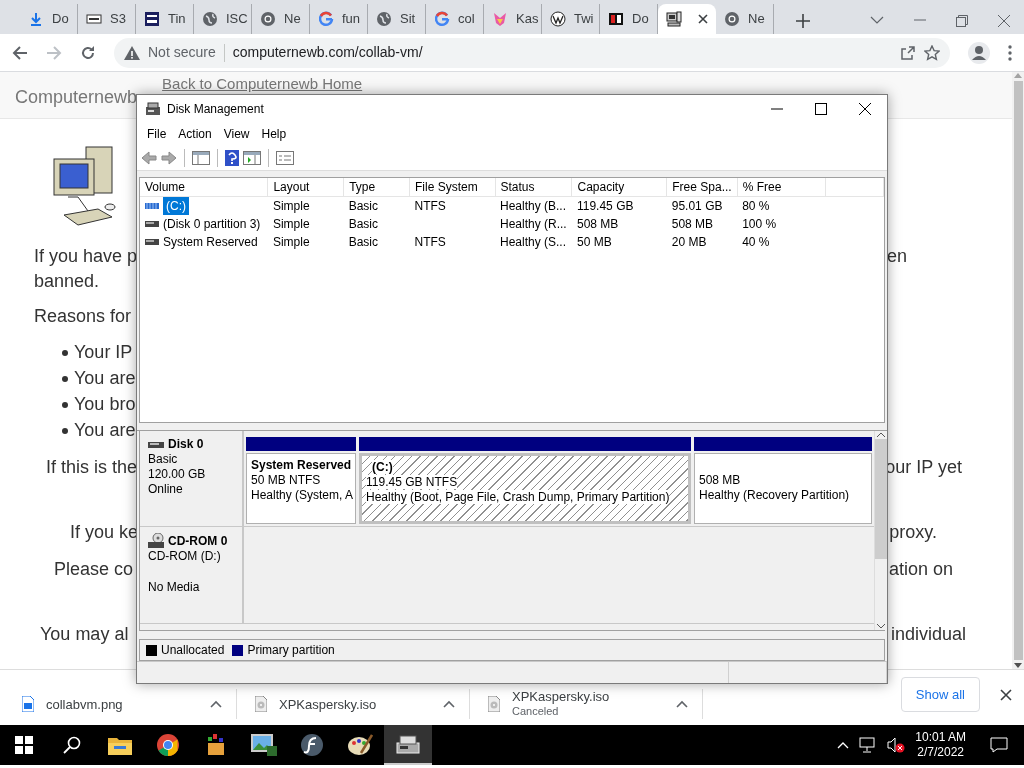  I want to click on text-fragment: You are, so click(105, 378).